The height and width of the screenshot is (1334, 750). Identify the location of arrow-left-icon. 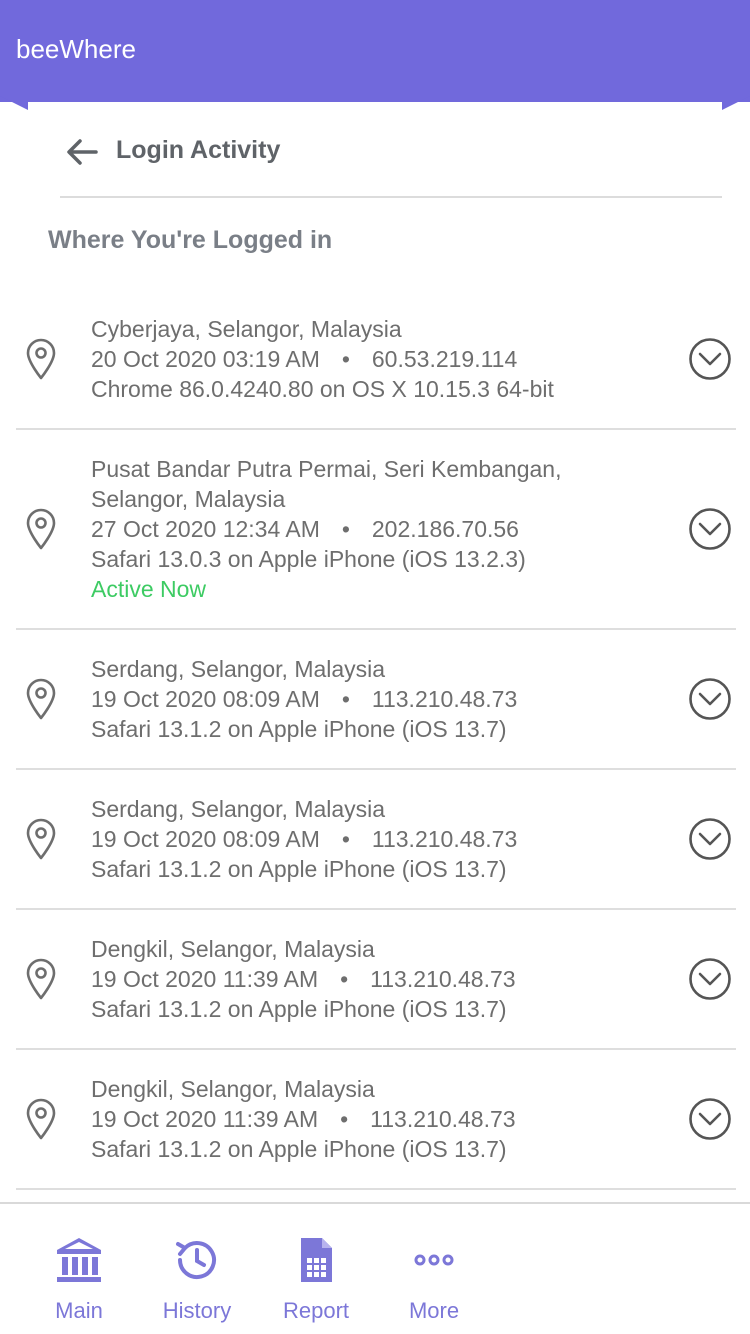
(82, 152).